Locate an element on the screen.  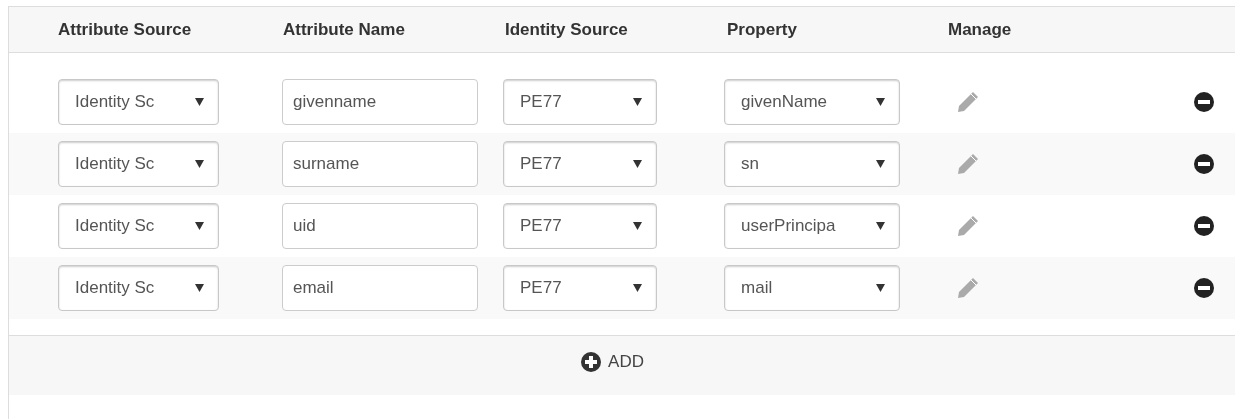
add-button: ADD is located at coordinates (612, 362).